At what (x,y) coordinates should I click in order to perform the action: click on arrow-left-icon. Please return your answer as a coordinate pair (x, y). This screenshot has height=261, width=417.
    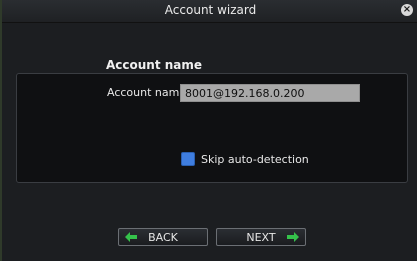
    Looking at the image, I should click on (131, 237).